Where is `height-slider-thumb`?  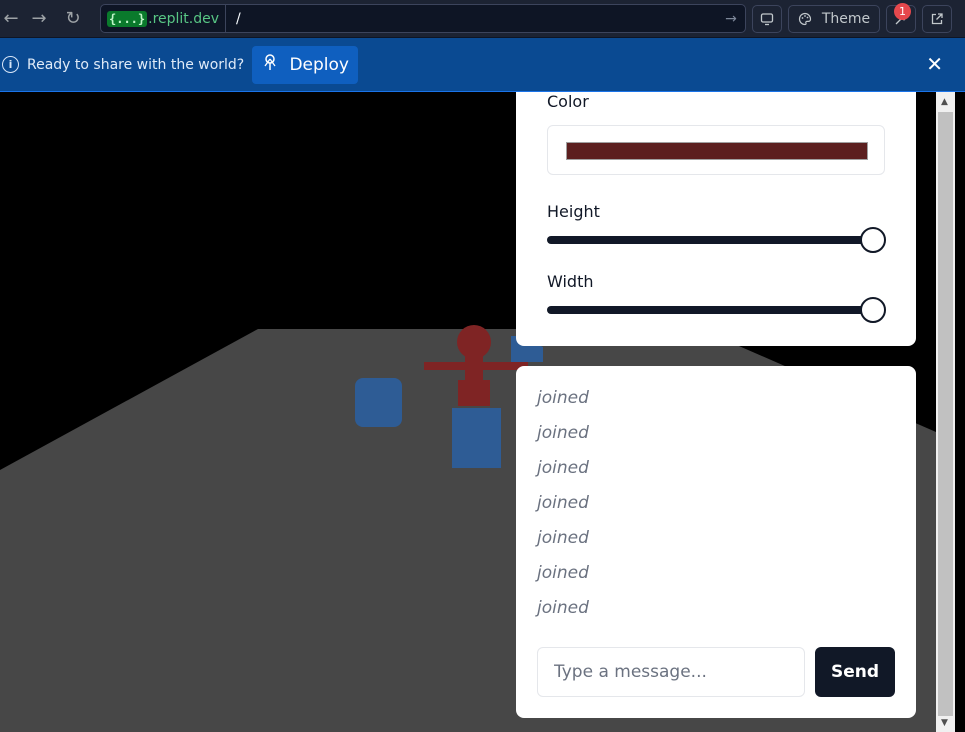
height-slider-thumb is located at coordinates (873, 240).